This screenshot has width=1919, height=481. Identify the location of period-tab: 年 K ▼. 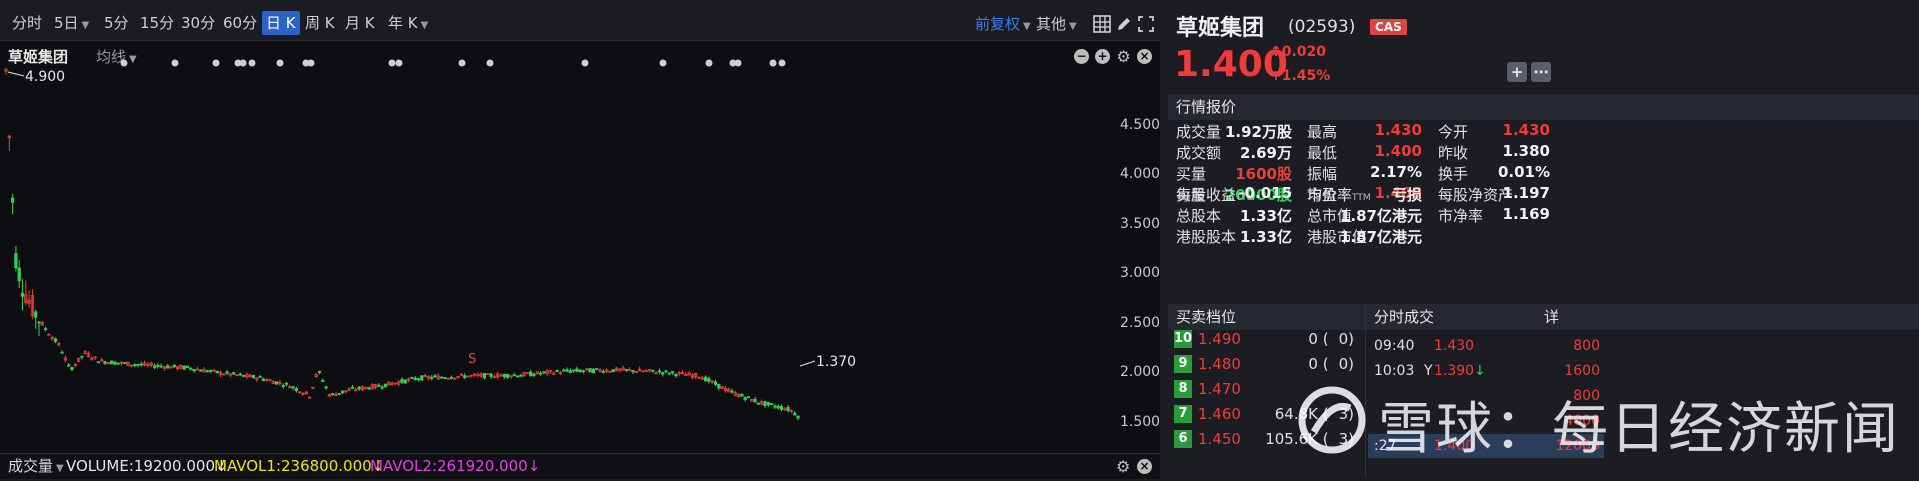
(408, 23).